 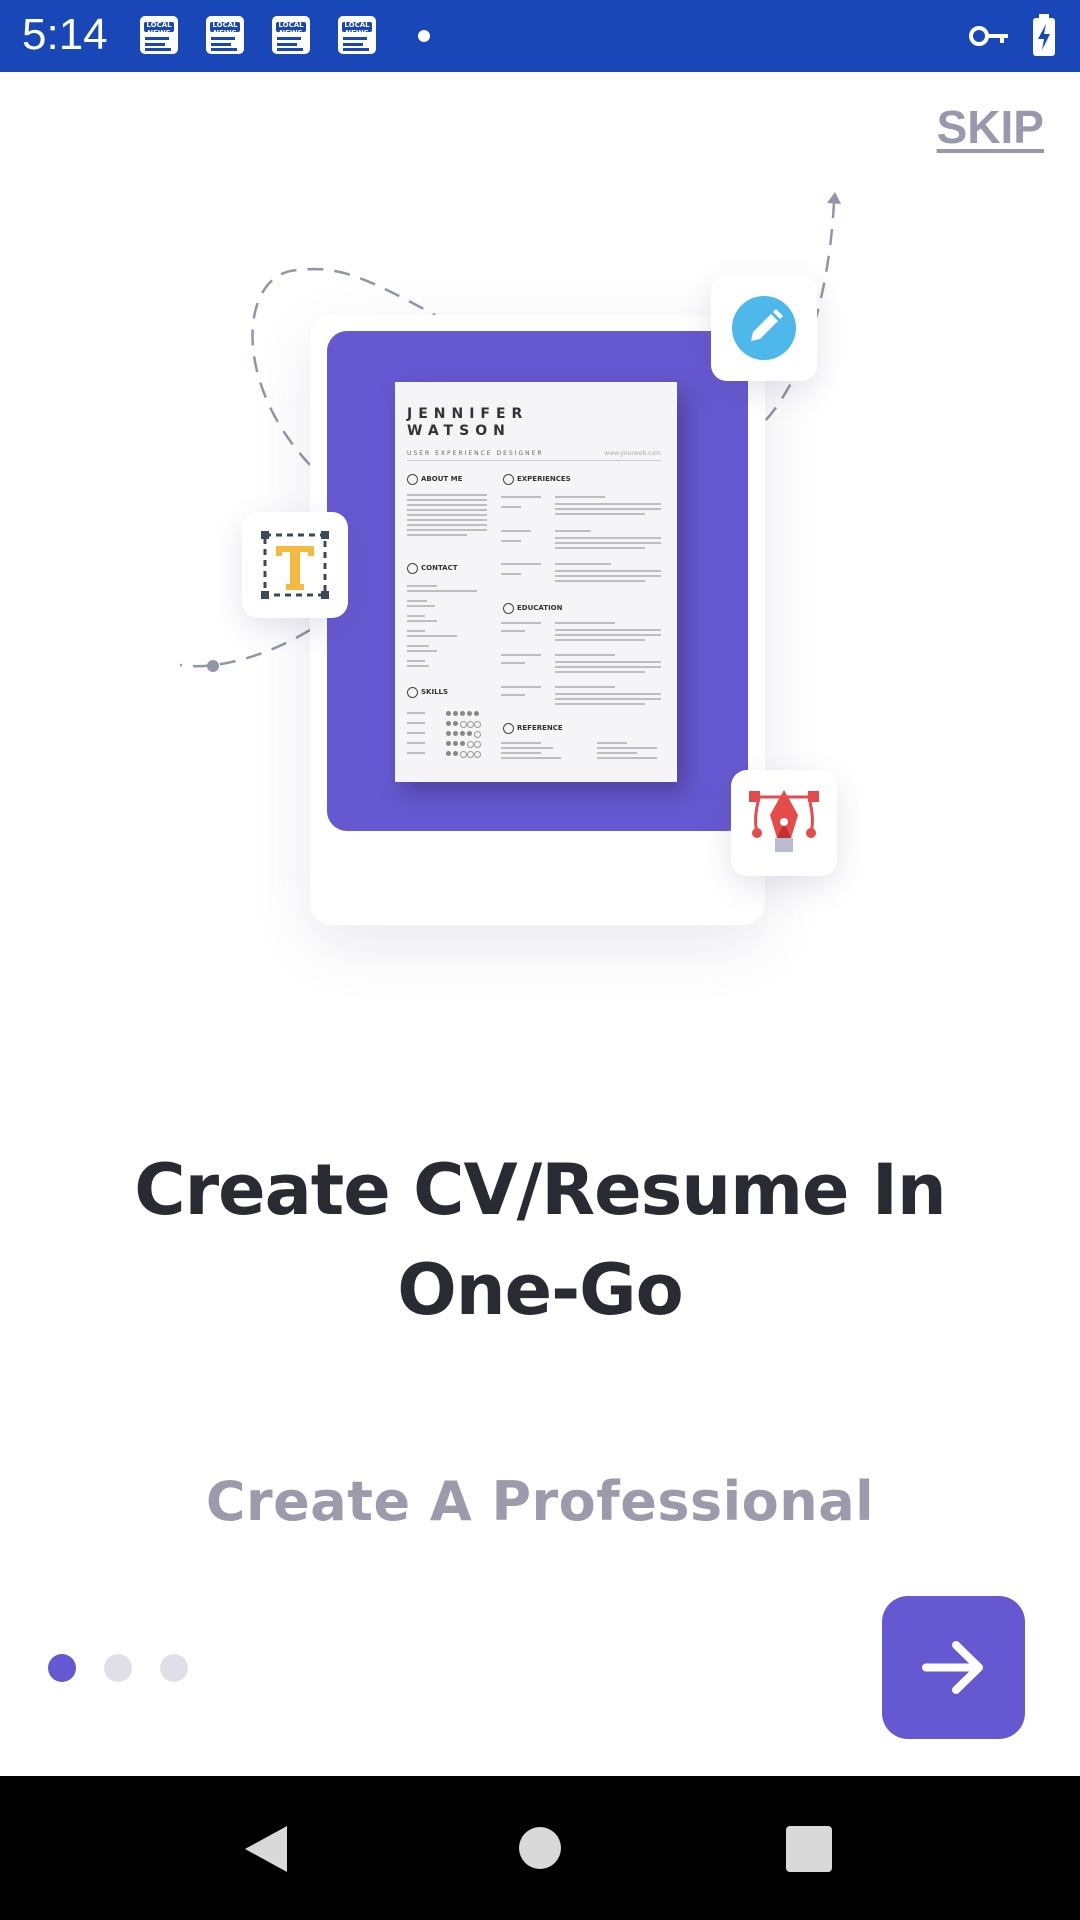 What do you see at coordinates (435, 692) in the screenshot?
I see `resume-section-skills: SKILLS` at bounding box center [435, 692].